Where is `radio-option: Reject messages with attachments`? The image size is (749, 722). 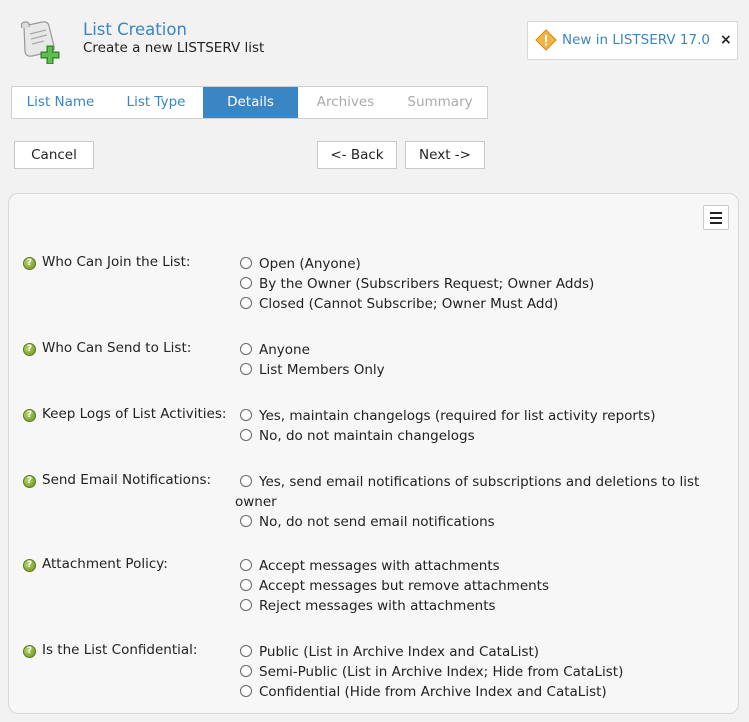
radio-option: Reject messages with attachments is located at coordinates (480, 606).